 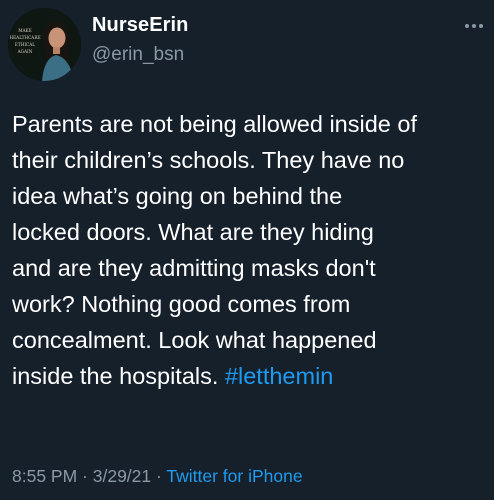 I want to click on tweet-text-line: concealment. Look what happened, so click(x=194, y=340).